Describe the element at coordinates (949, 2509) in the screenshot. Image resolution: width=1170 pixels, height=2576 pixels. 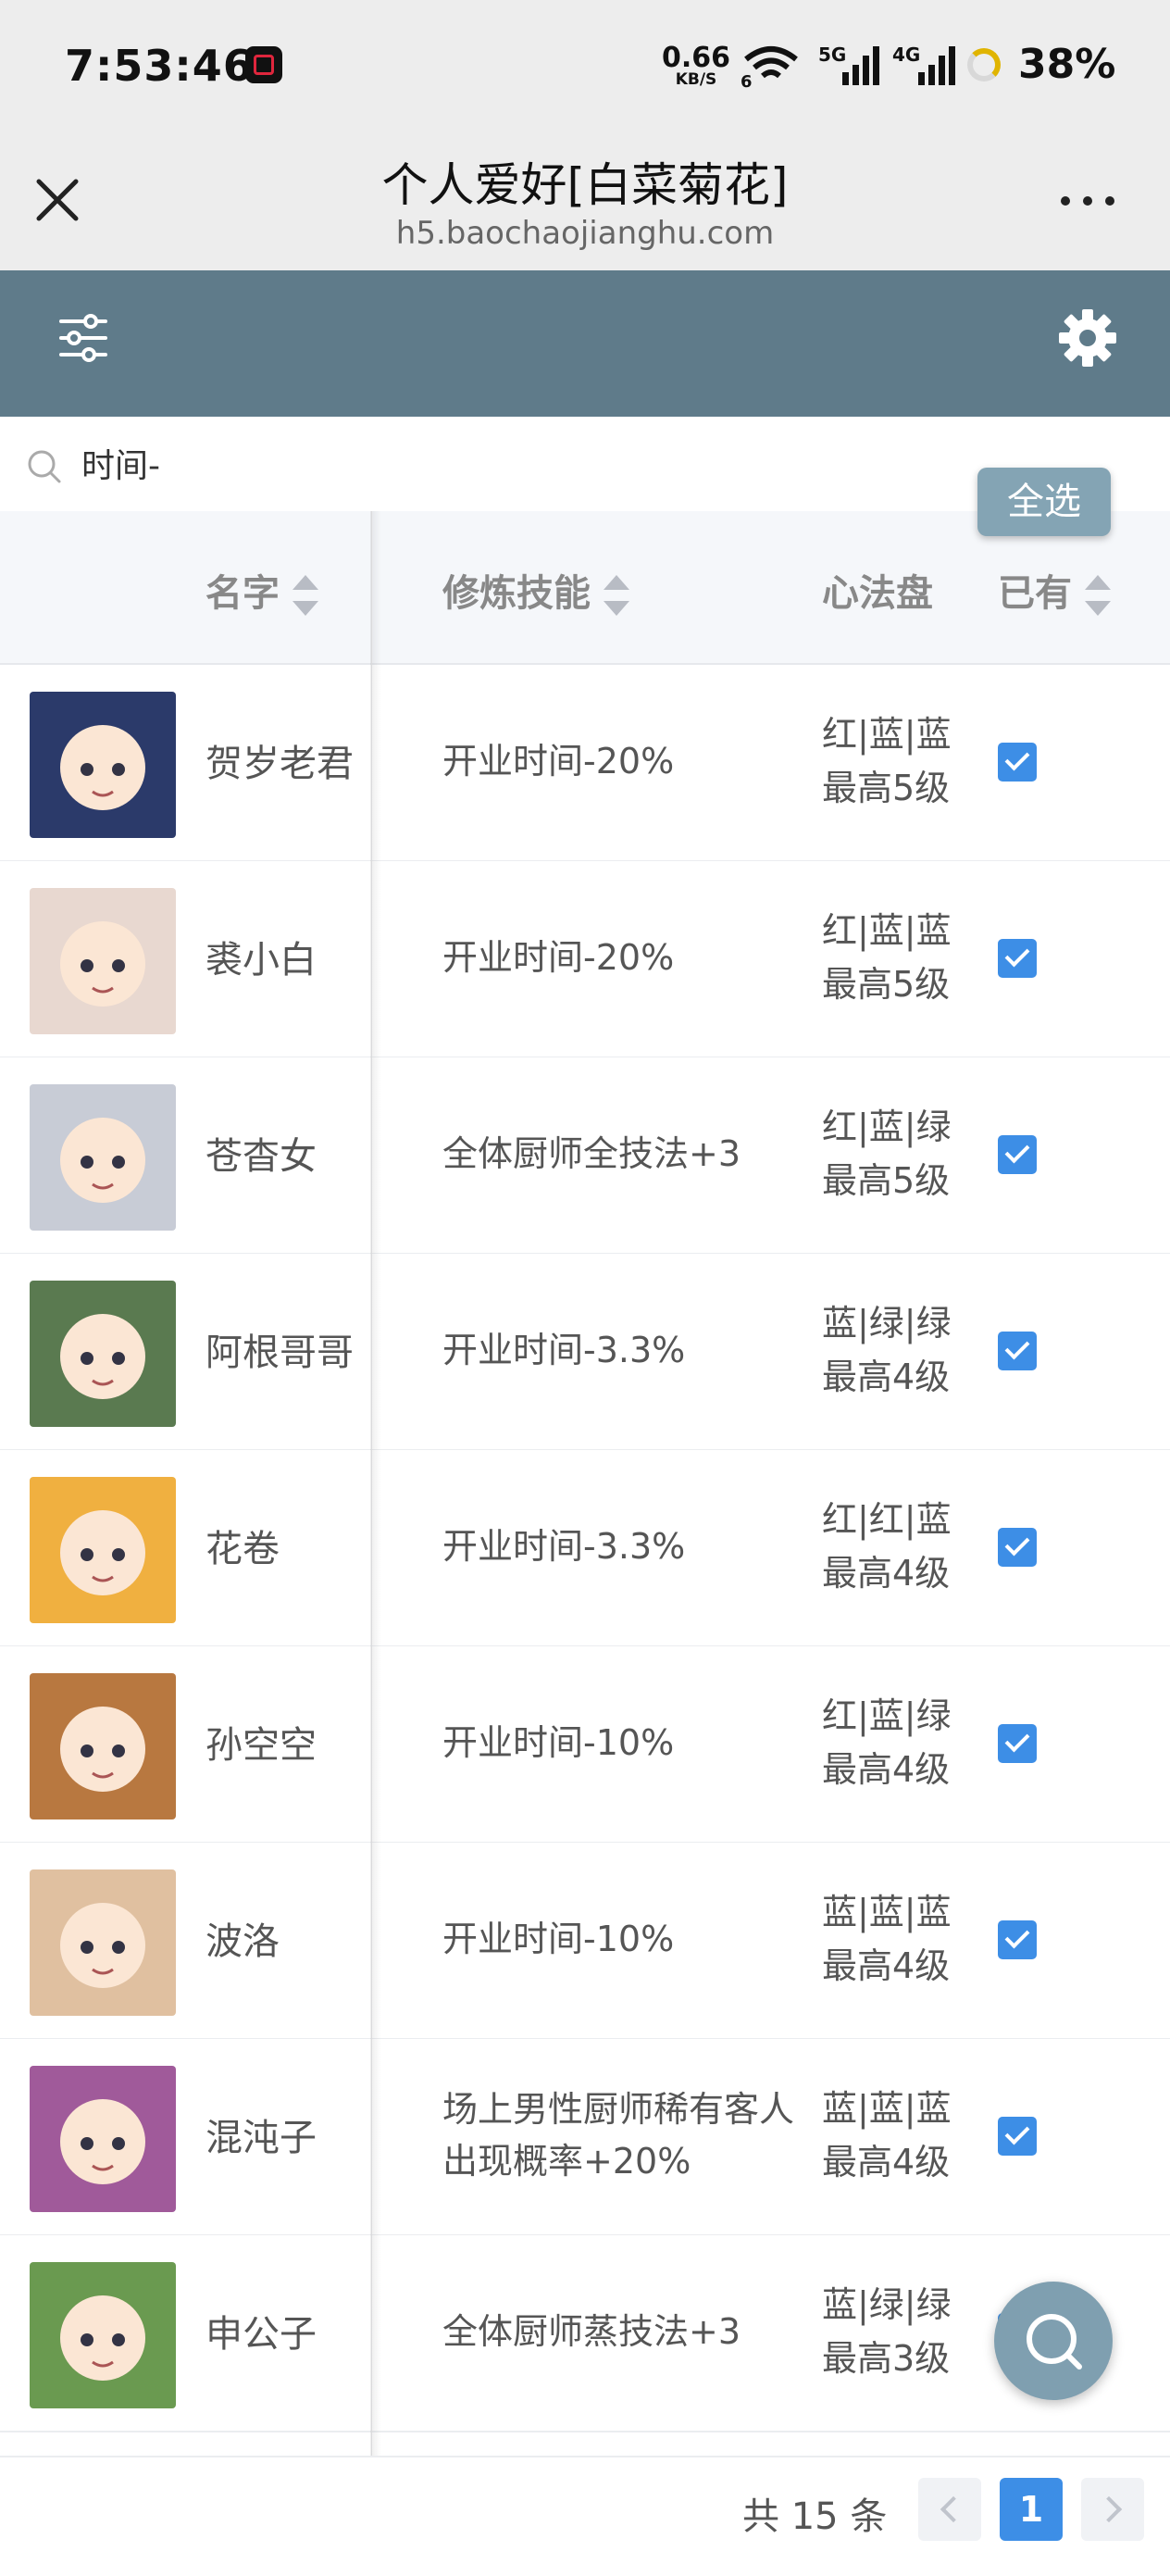
I see `prev-page-button` at that location.